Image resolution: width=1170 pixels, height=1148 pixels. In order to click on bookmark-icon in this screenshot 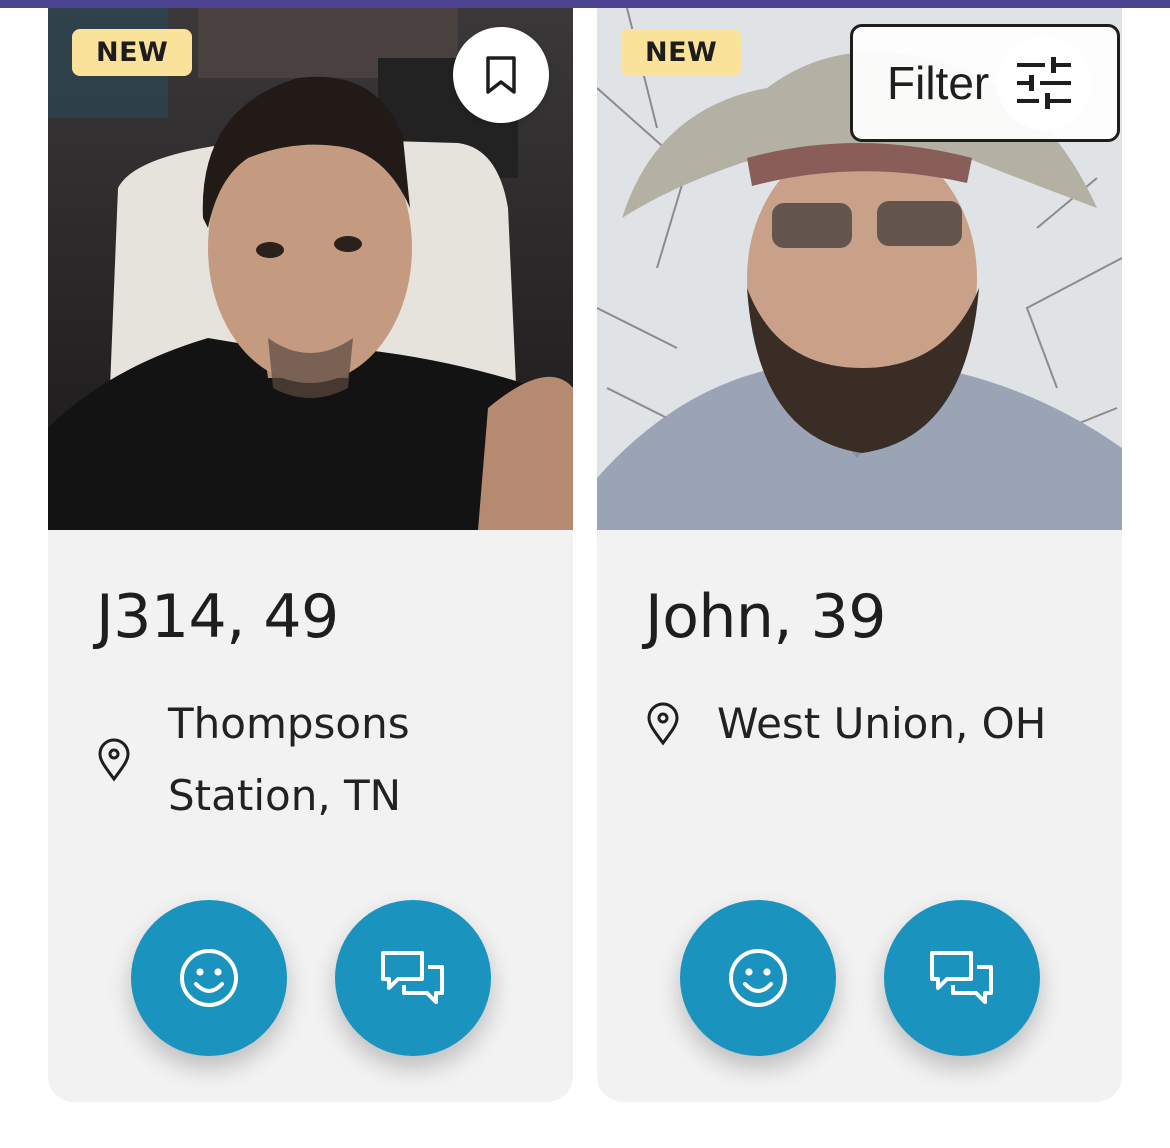, I will do `click(501, 75)`.